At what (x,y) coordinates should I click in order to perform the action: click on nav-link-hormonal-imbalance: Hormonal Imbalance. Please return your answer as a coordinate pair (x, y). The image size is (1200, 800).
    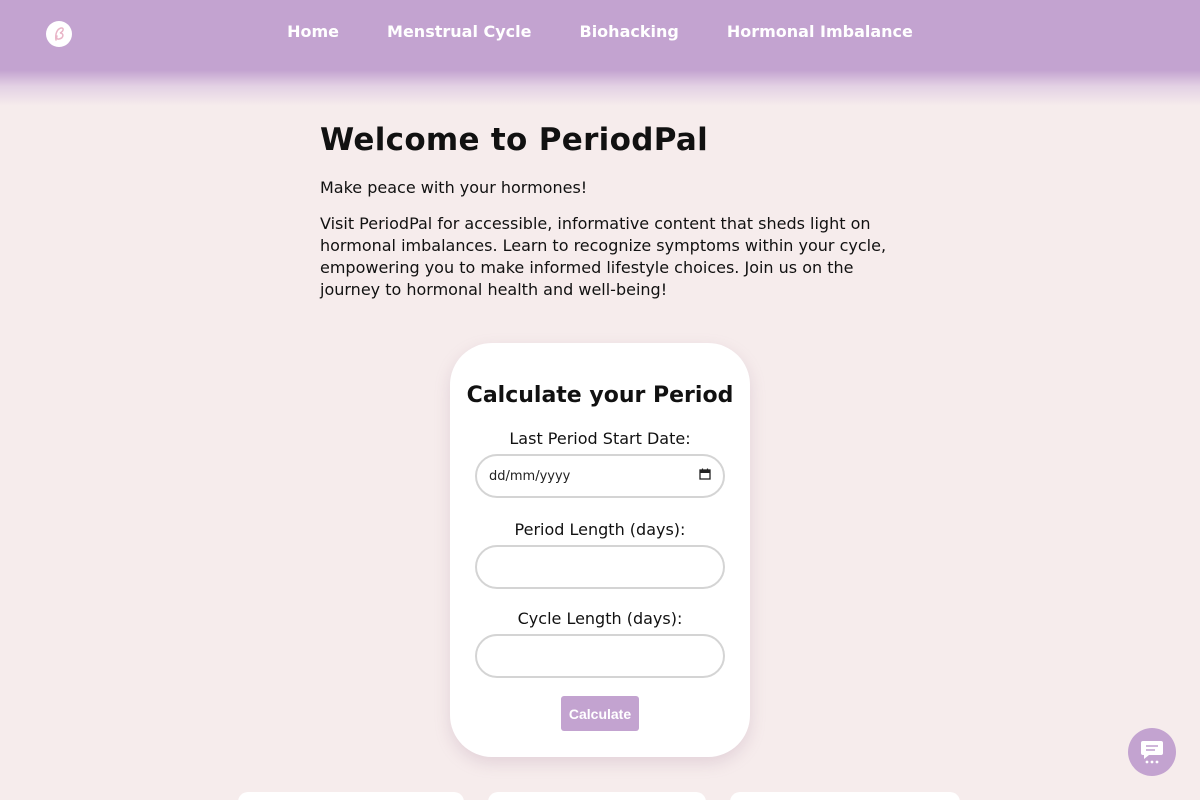
    Looking at the image, I should click on (820, 31).